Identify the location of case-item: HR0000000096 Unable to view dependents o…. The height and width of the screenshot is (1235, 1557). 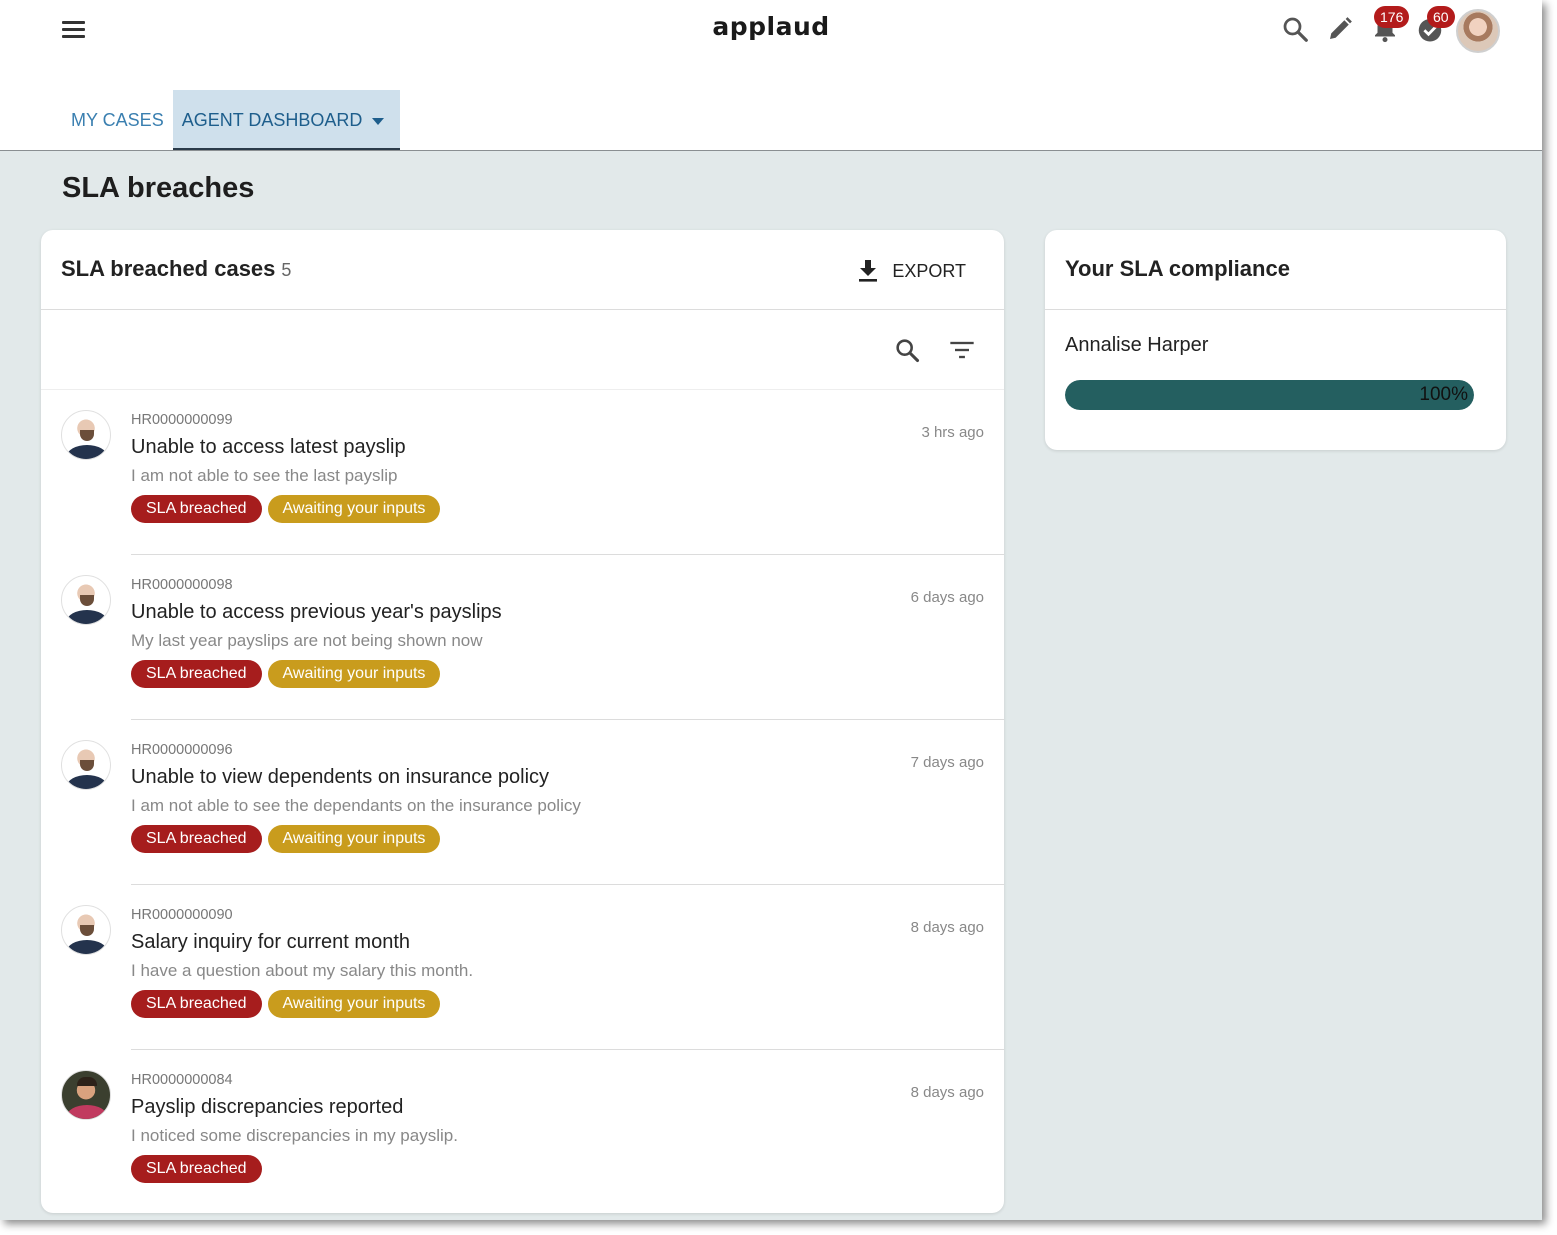
(522, 802).